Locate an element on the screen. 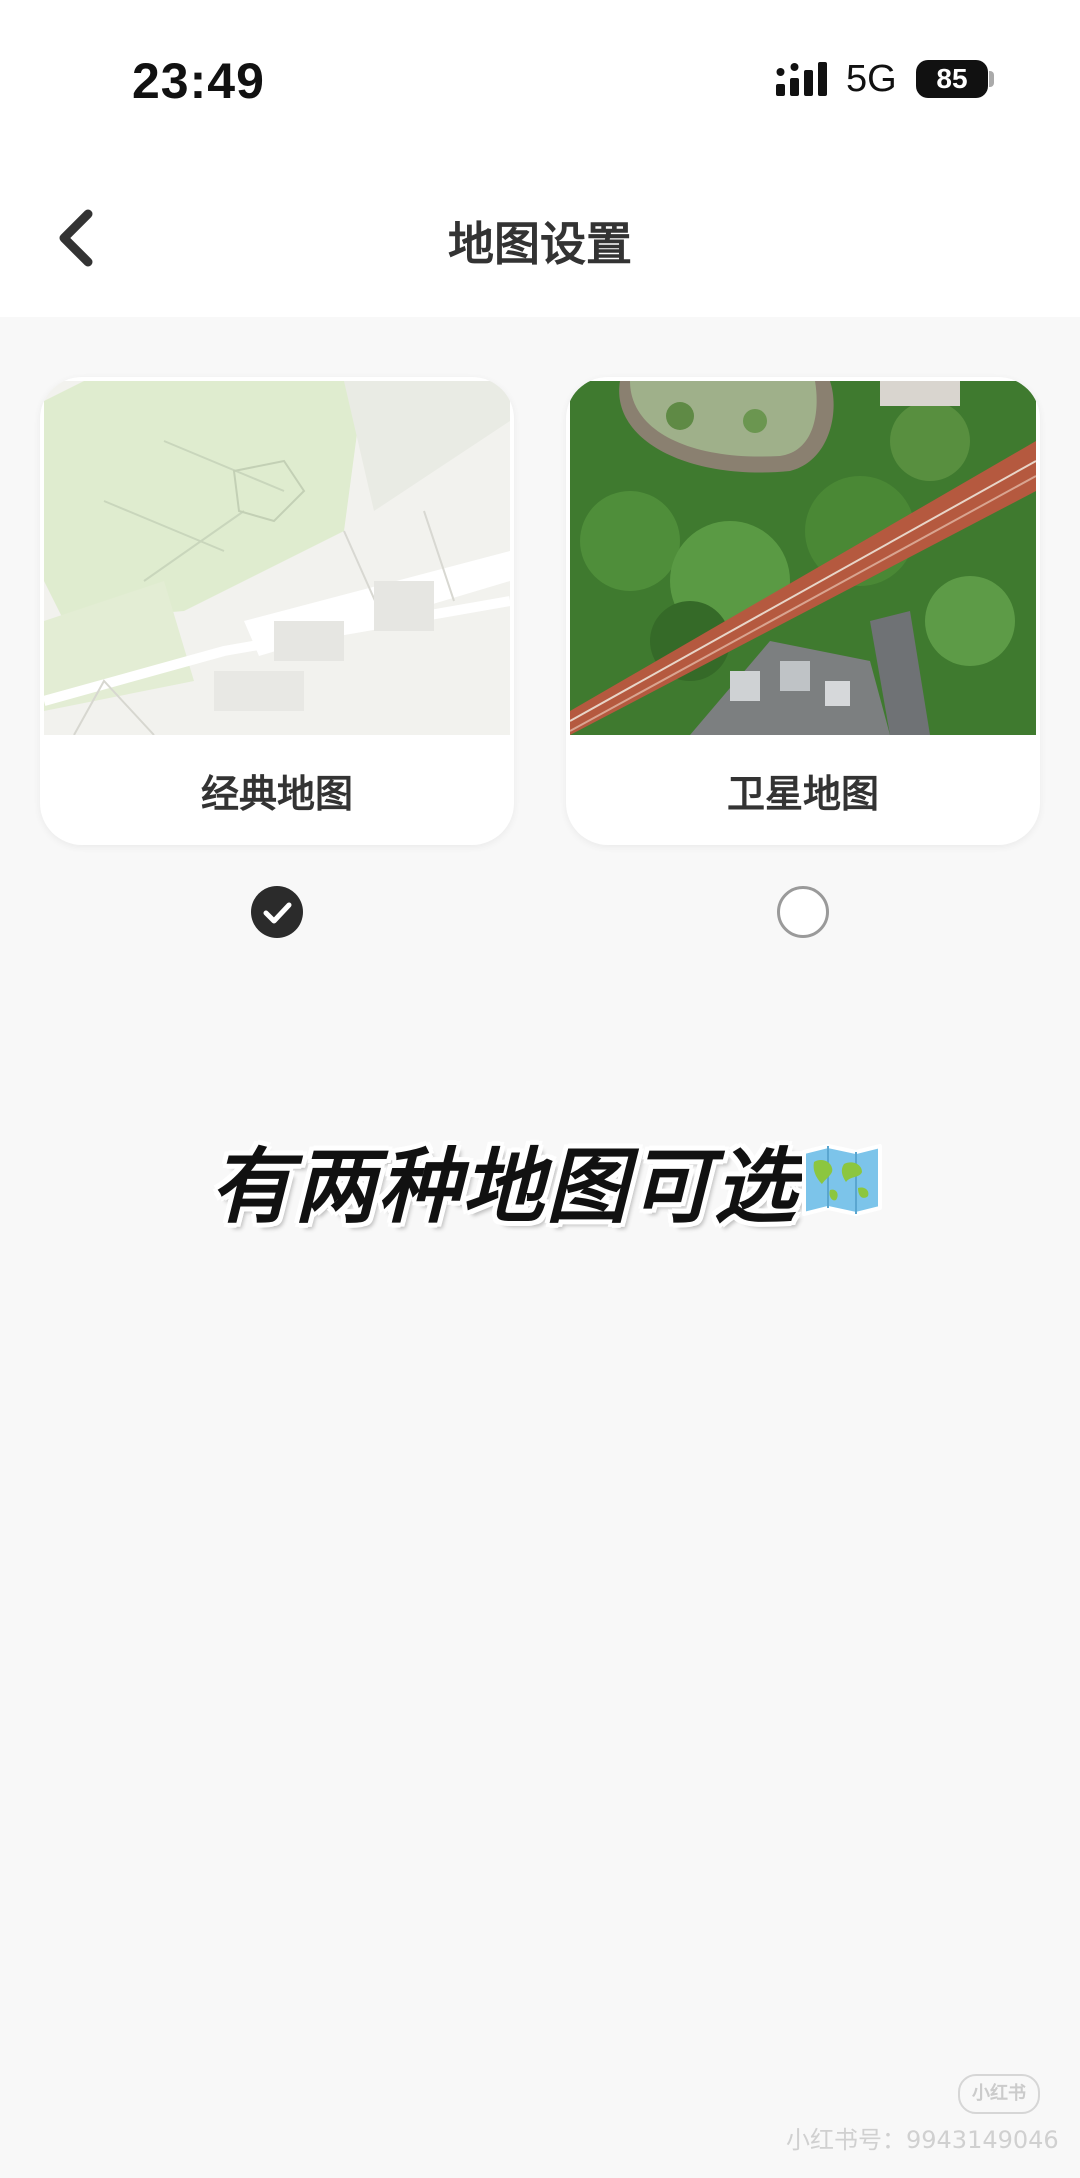  top-bar: 23:49 5G 85 地图设置 is located at coordinates (540, 158).